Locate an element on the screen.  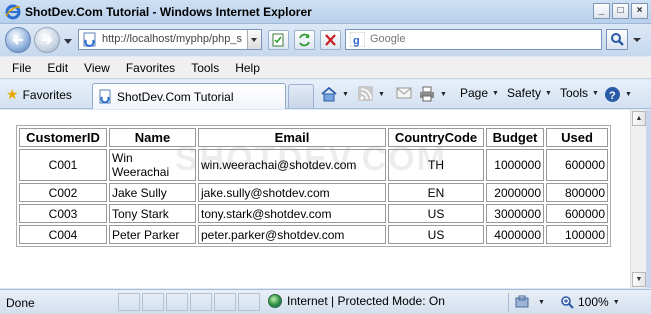
compatibility-view-button is located at coordinates (278, 40).